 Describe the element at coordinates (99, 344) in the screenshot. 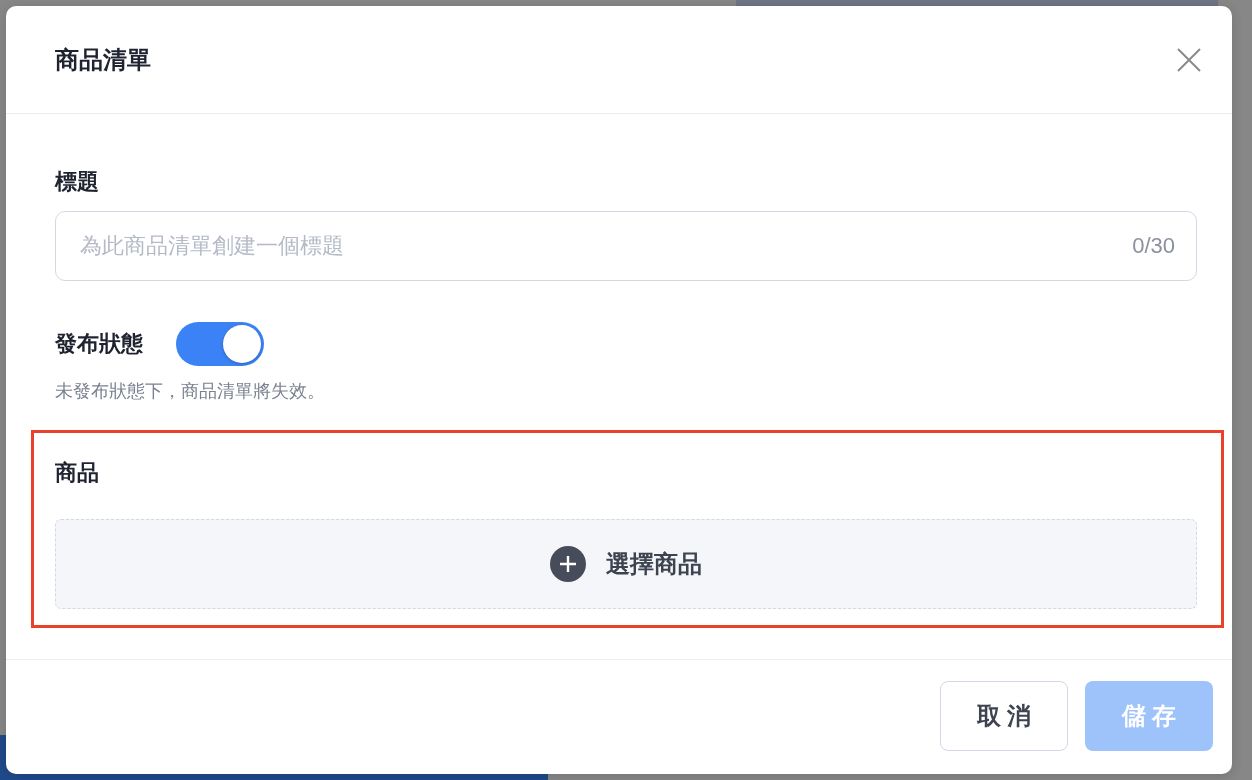

I see `field-label: 發布狀態` at that location.